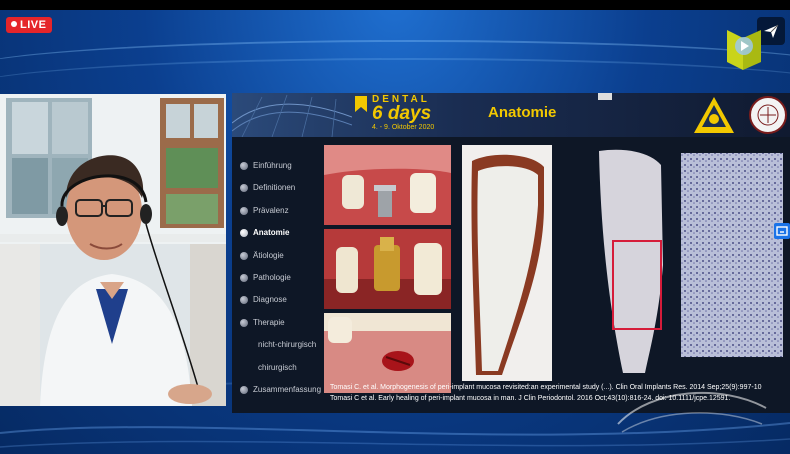 Image resolution: width=790 pixels, height=454 pixels. What do you see at coordinates (605, 96) in the screenshot?
I see `small-tab` at bounding box center [605, 96].